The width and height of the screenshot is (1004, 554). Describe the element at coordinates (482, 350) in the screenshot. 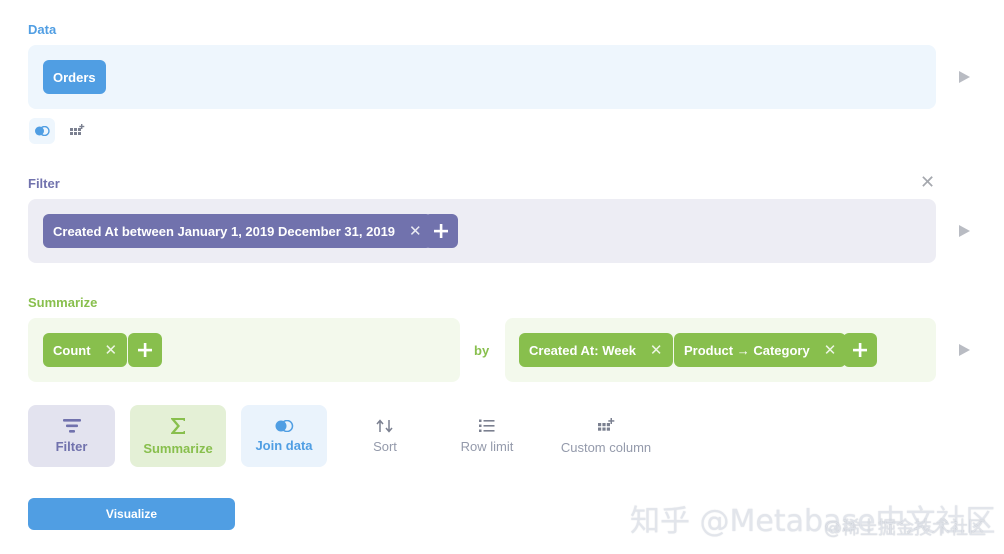

I see `by-label: by` at that location.